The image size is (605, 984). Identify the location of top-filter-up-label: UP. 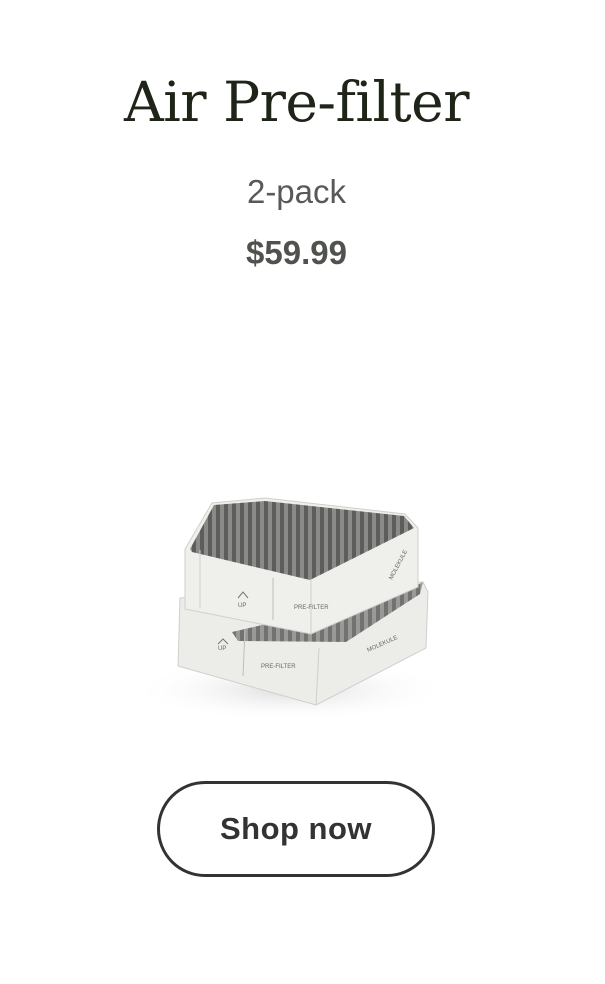
(242, 606).